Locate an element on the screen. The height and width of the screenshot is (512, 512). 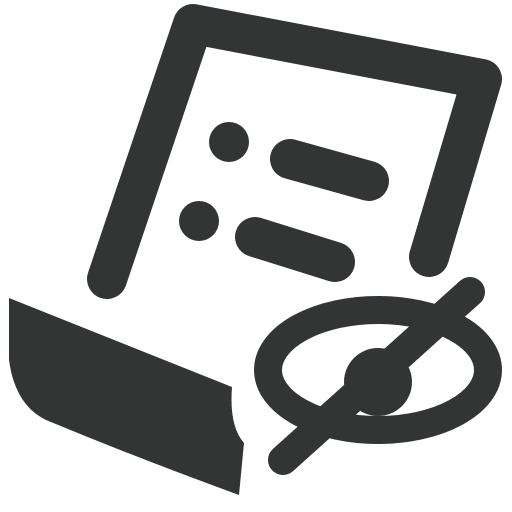
list-line-icon is located at coordinates (312, 210).